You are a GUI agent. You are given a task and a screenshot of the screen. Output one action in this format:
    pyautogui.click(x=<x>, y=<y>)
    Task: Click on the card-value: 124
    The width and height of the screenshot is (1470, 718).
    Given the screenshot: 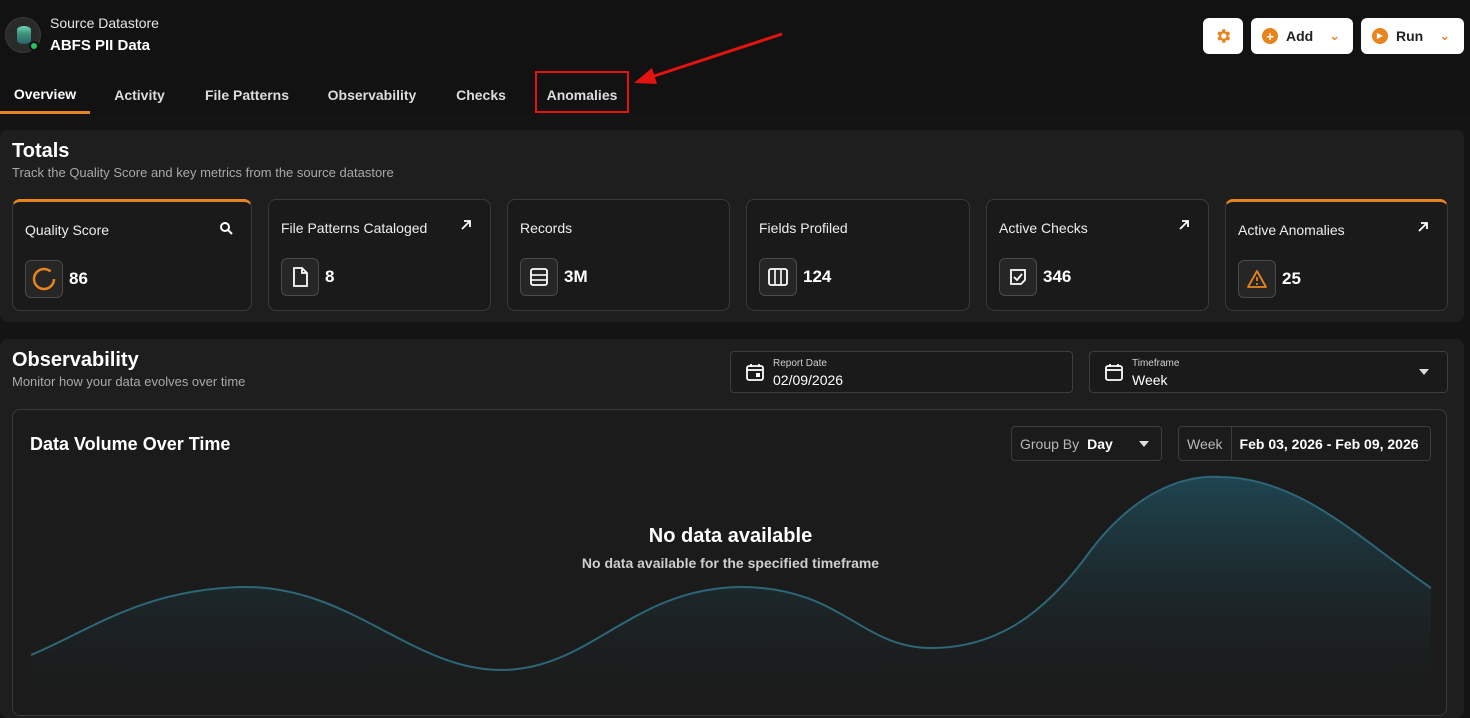 What is the action you would take?
    pyautogui.click(x=817, y=276)
    